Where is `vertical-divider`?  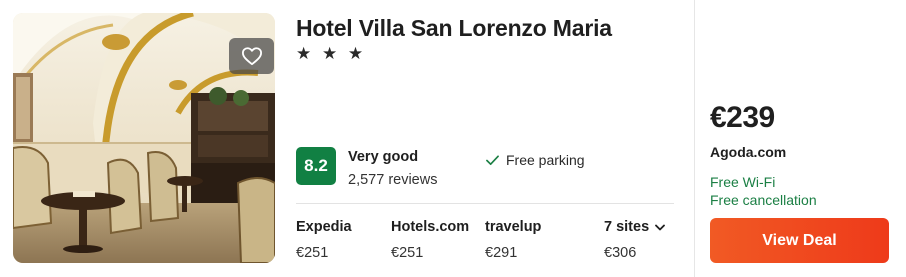
vertical-divider is located at coordinates (694, 138).